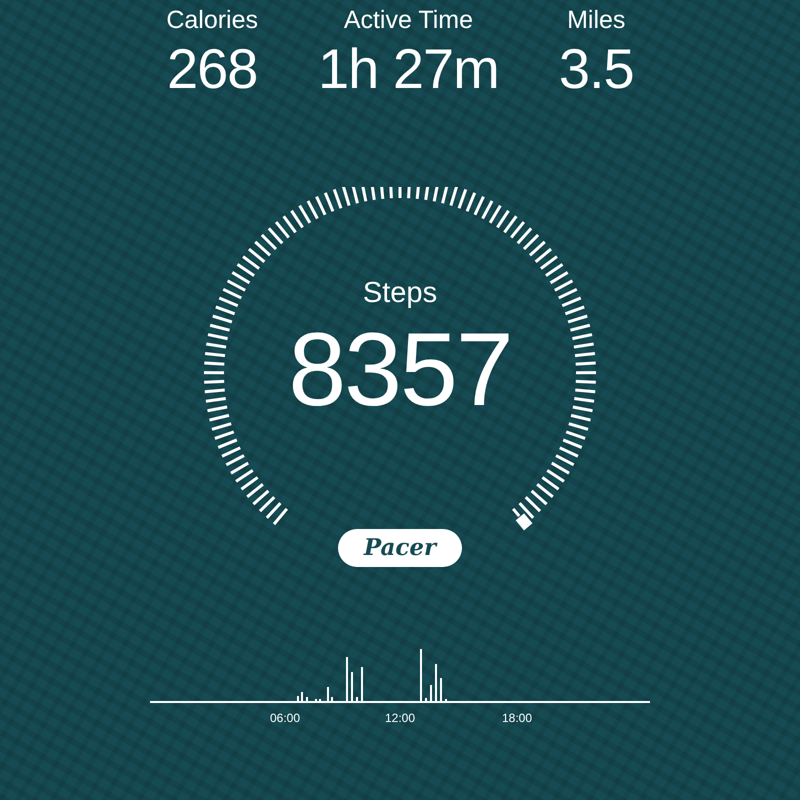 Image resolution: width=800 pixels, height=800 pixels. I want to click on axis-label: 06:00, so click(285, 718).